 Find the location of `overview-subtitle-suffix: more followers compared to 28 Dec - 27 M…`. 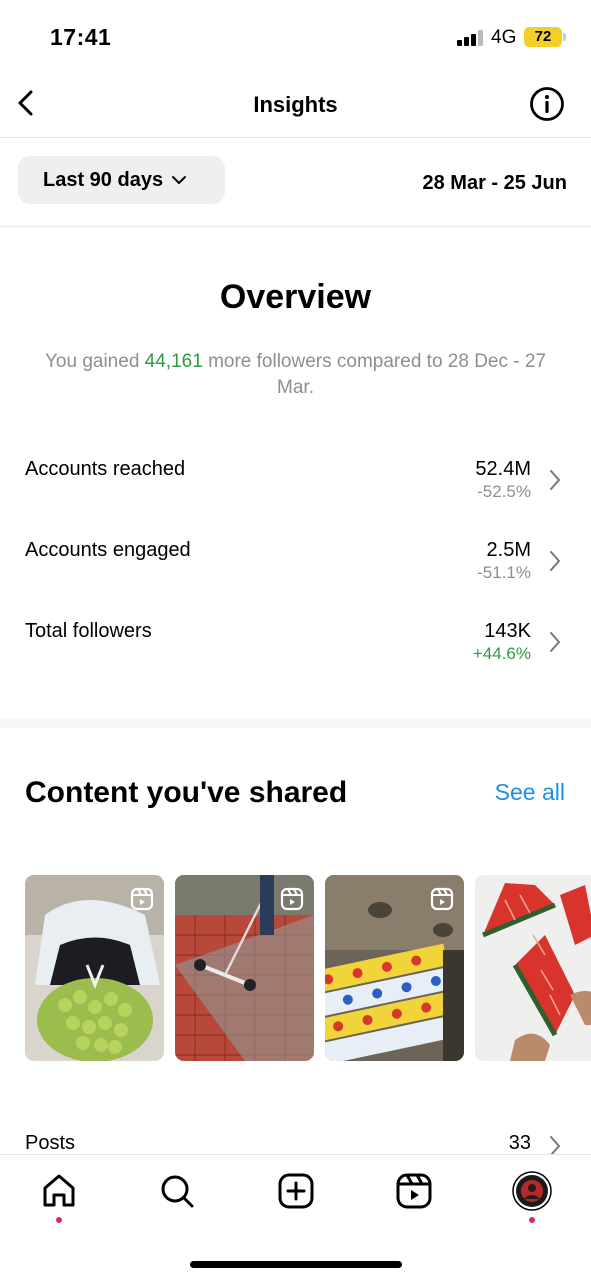

overview-subtitle-suffix: more followers compared to 28 Dec - 27 M… is located at coordinates (374, 374).